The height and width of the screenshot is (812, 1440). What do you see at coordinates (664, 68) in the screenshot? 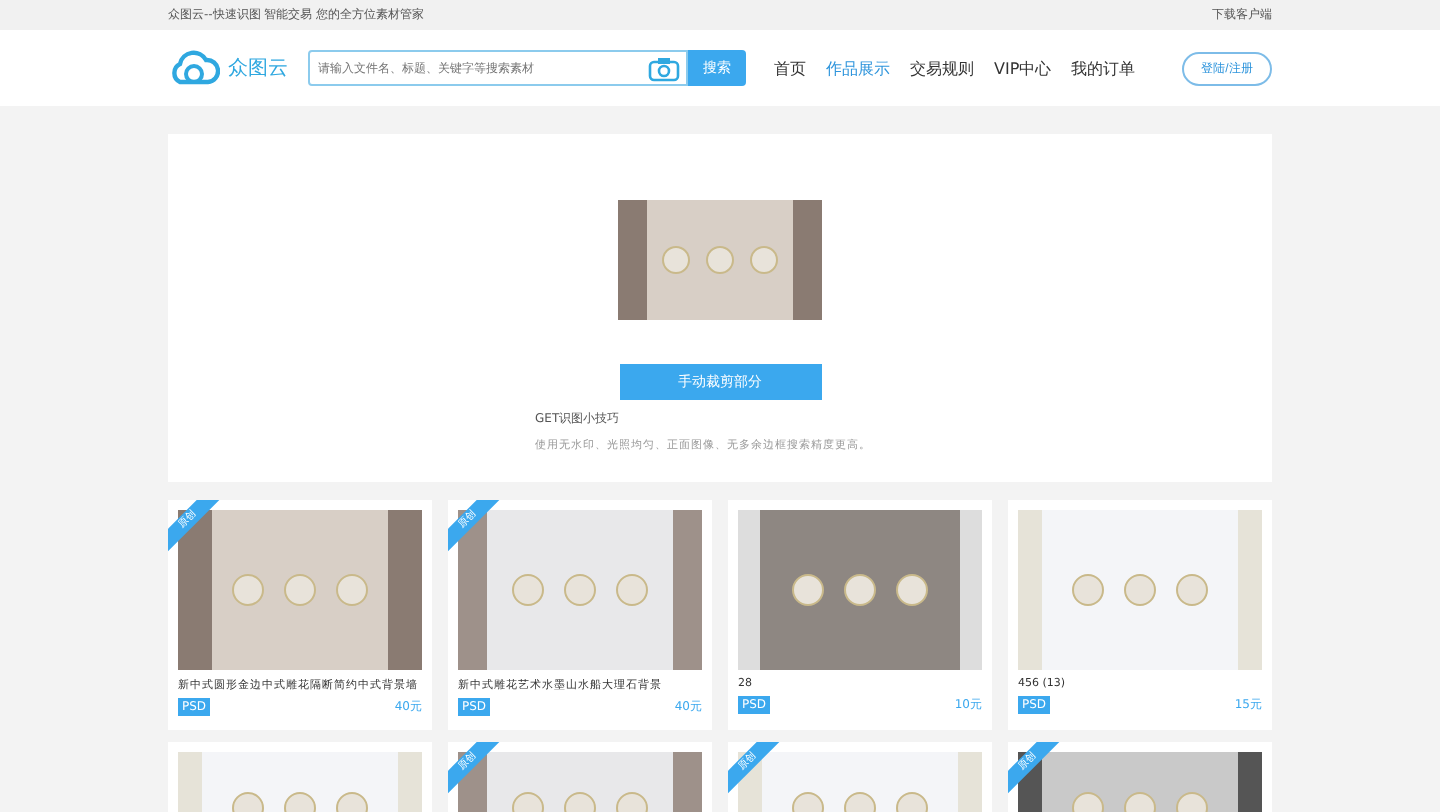
I see `camera-icon` at bounding box center [664, 68].